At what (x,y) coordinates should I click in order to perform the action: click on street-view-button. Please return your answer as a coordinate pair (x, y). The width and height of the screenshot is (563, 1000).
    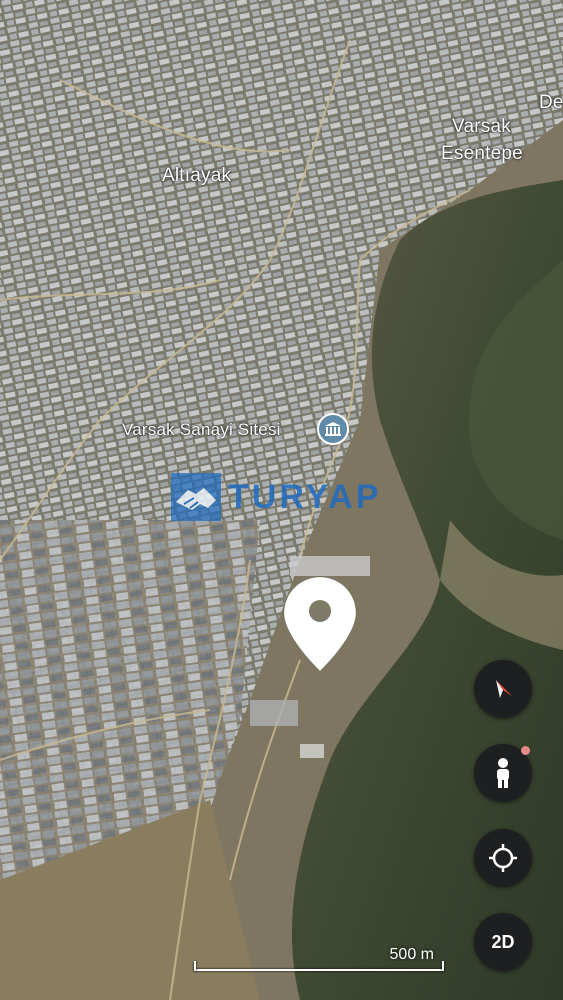
    Looking at the image, I should click on (503, 773).